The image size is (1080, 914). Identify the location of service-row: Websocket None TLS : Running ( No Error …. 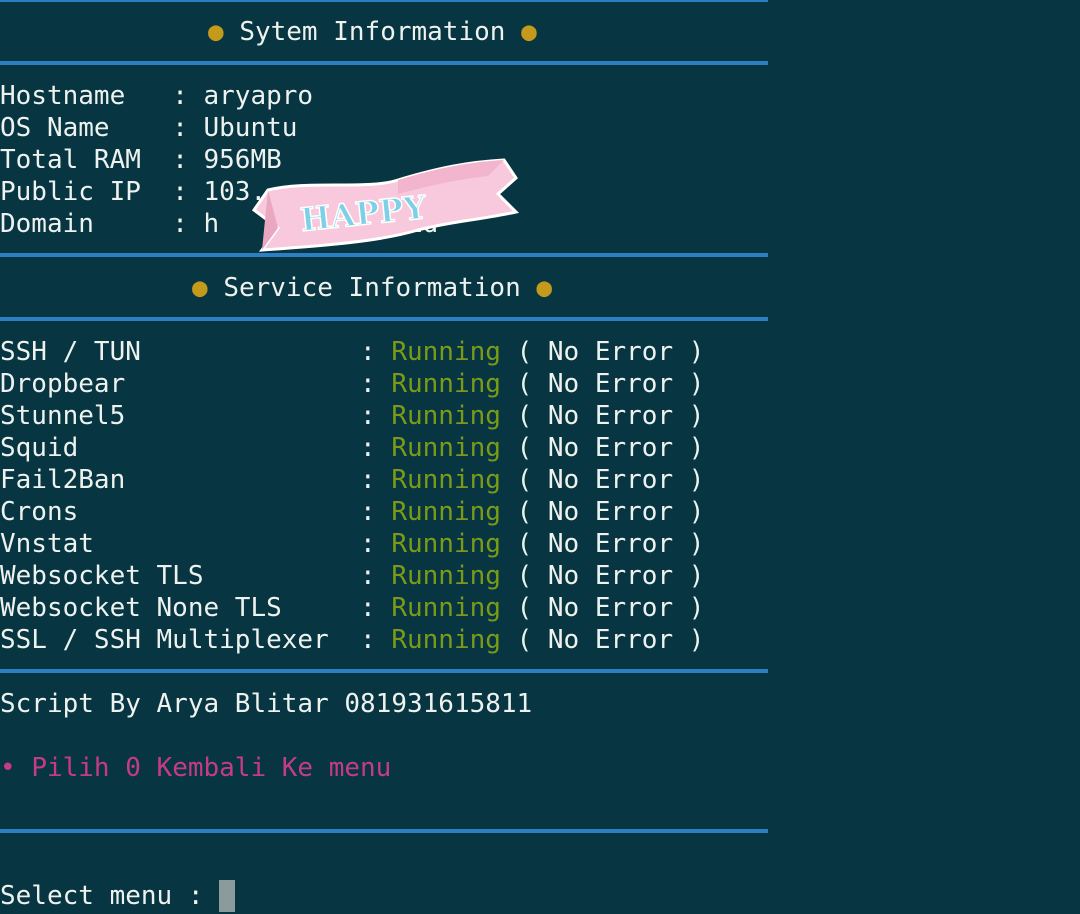
(352, 608).